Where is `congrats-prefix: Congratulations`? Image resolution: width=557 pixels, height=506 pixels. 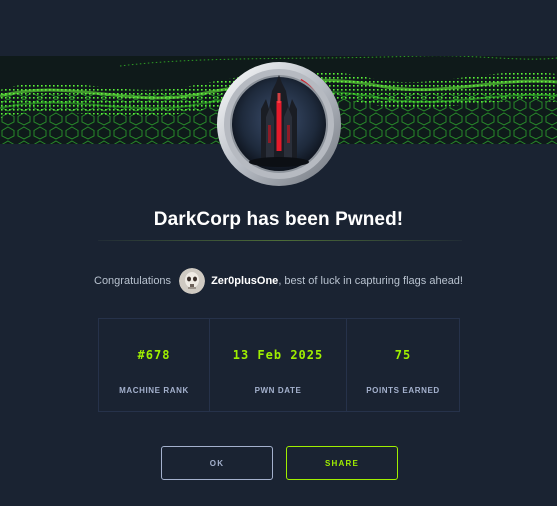 congrats-prefix: Congratulations is located at coordinates (133, 281).